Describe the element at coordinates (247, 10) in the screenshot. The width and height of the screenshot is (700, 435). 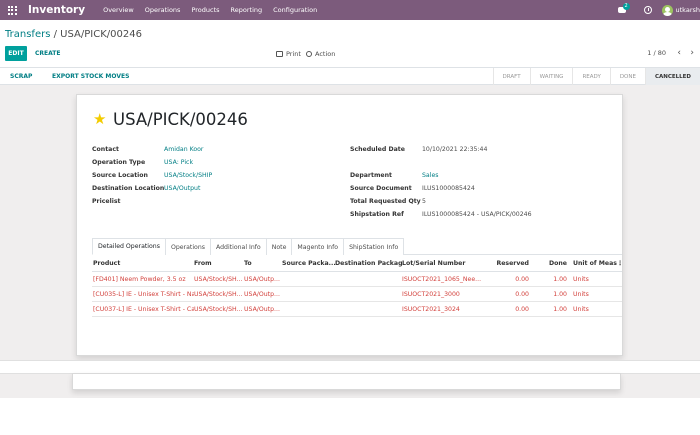
I see `menu-reporting: Reporting` at that location.